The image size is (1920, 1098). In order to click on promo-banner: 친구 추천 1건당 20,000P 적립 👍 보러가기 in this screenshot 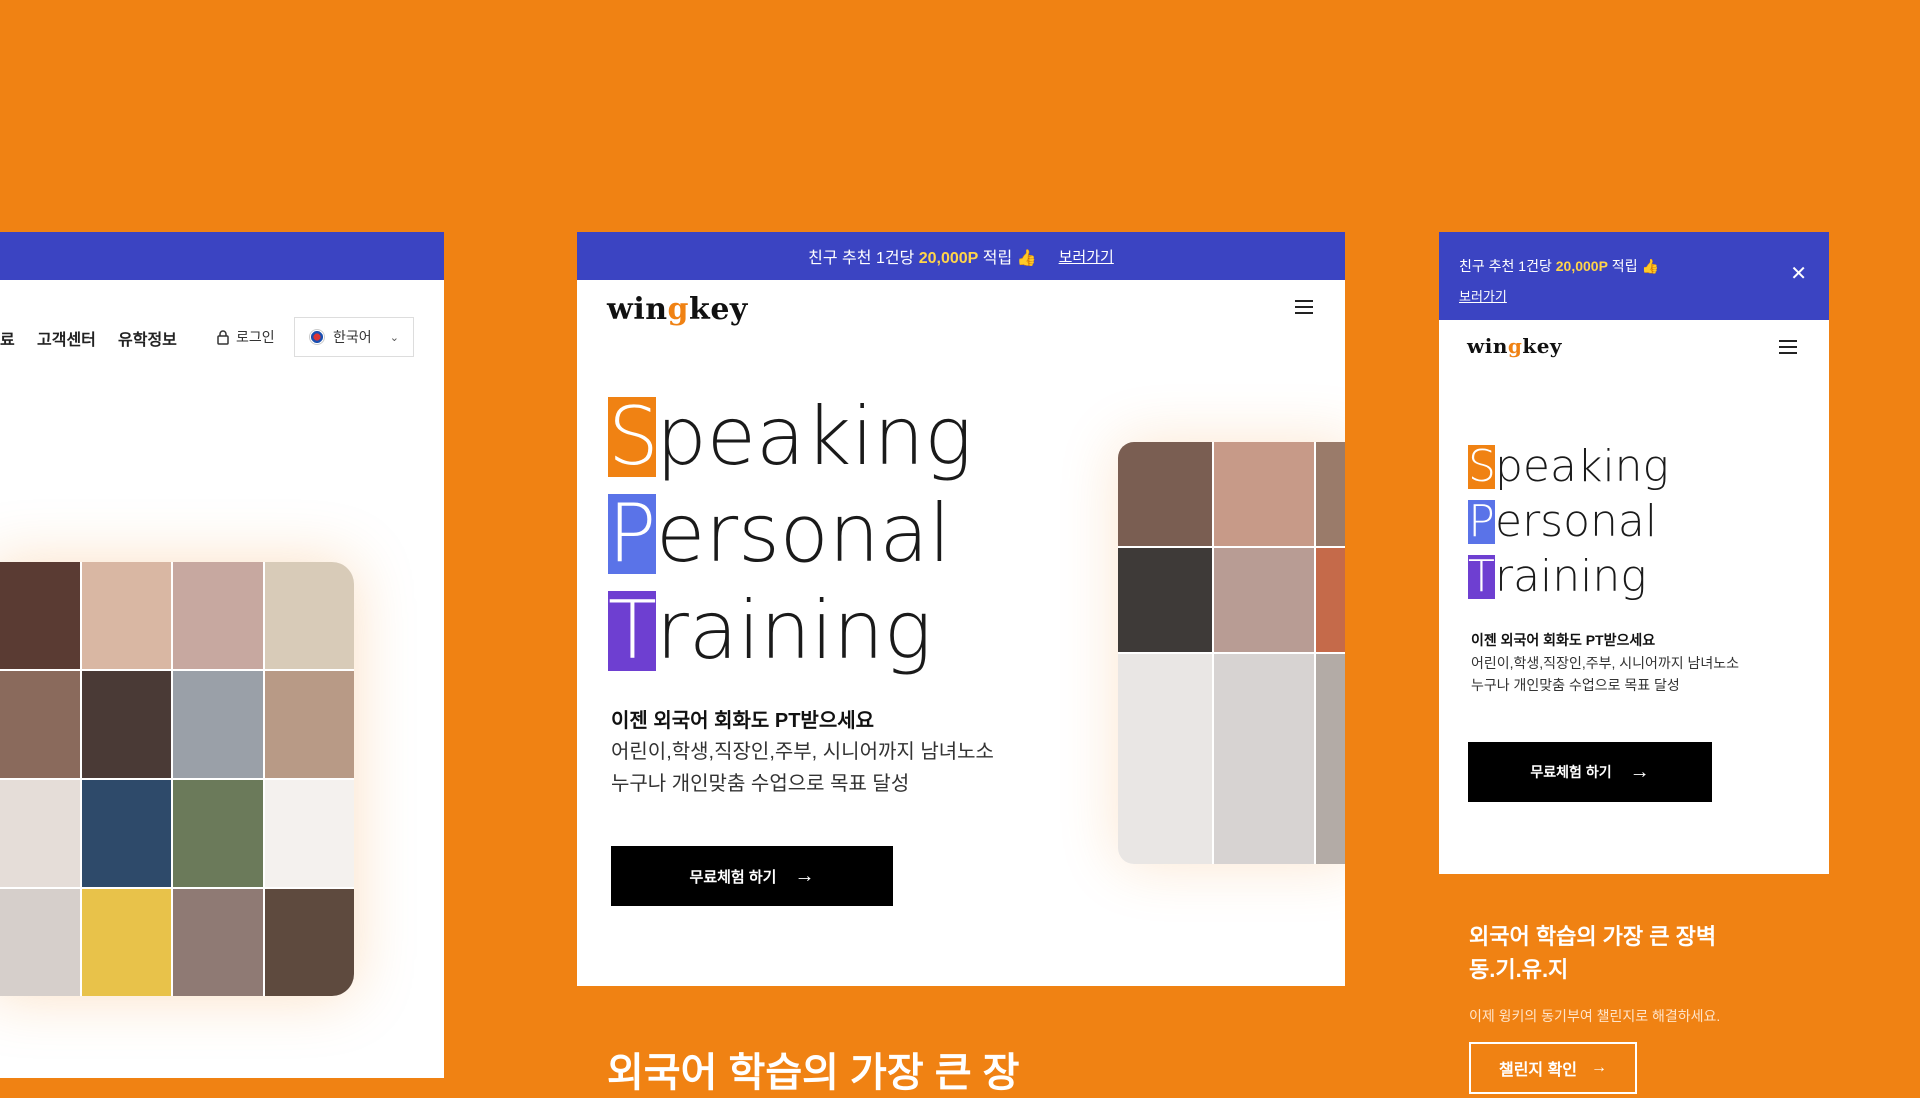, I will do `click(961, 256)`.